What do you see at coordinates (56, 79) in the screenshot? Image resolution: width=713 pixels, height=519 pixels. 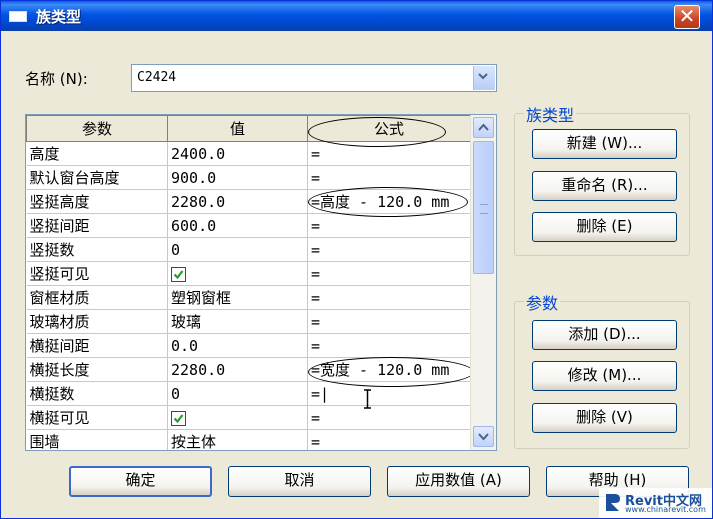 I see `name-label: 名称 (N):` at bounding box center [56, 79].